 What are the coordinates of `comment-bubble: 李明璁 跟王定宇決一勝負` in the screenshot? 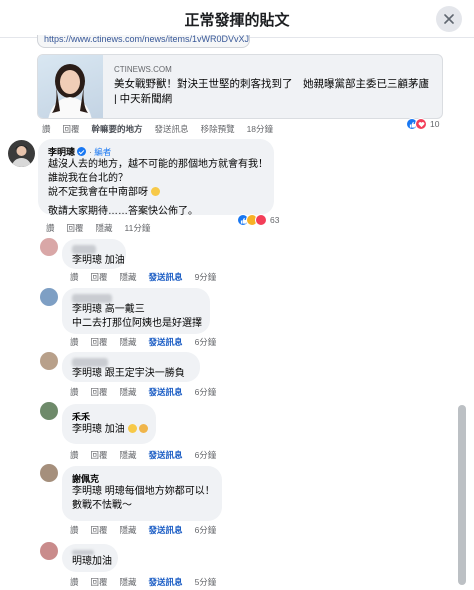 It's located at (131, 367).